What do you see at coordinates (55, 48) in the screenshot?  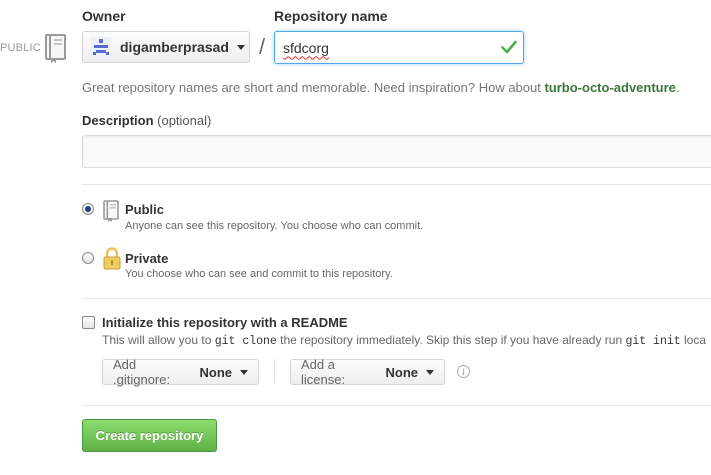 I see `repo-book-icon` at bounding box center [55, 48].